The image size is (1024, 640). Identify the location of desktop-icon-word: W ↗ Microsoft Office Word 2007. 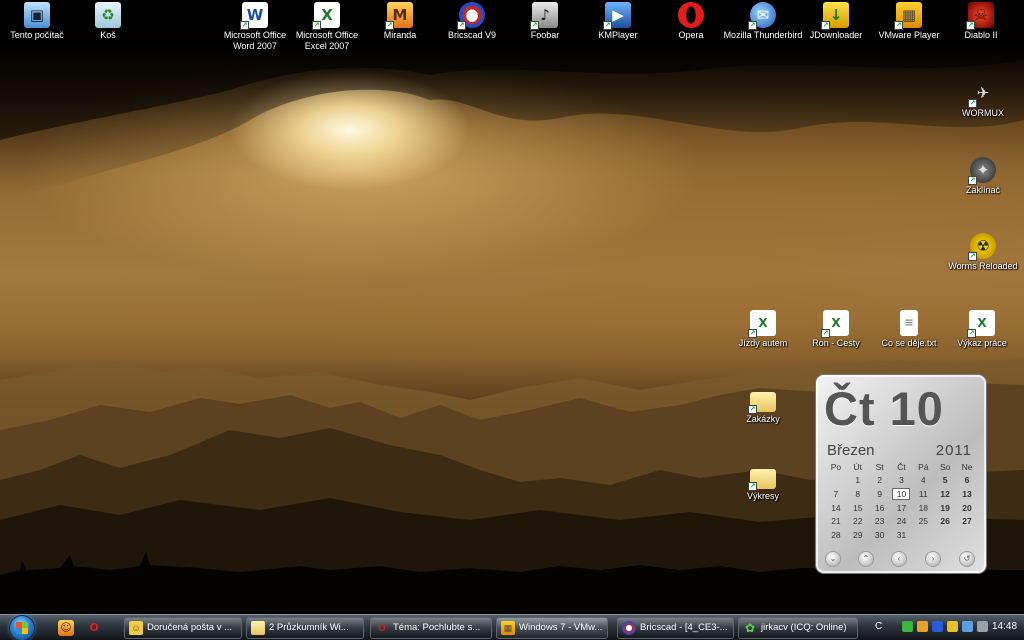
(255, 27).